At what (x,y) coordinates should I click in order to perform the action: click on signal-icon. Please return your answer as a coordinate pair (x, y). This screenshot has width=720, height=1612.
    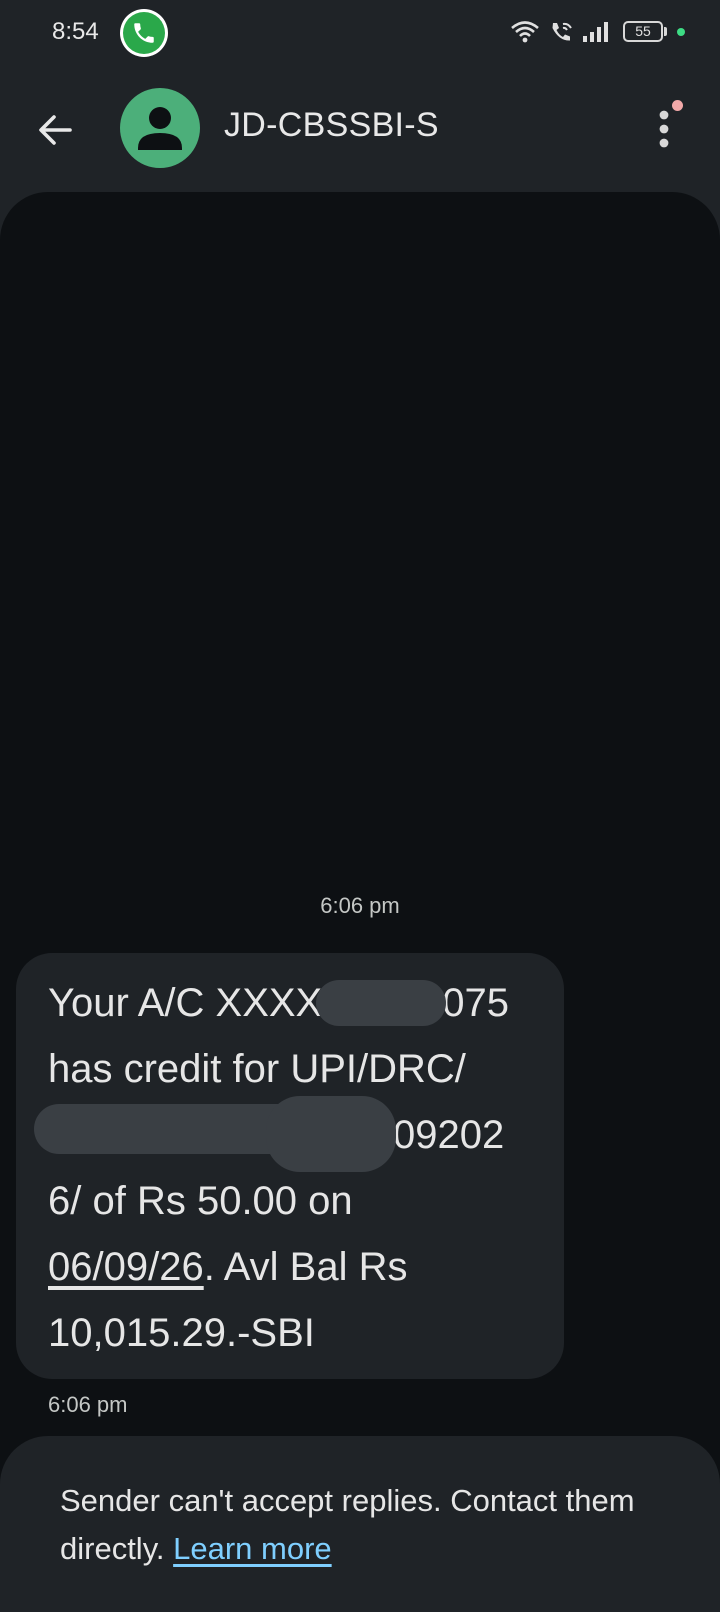
    Looking at the image, I should click on (595, 32).